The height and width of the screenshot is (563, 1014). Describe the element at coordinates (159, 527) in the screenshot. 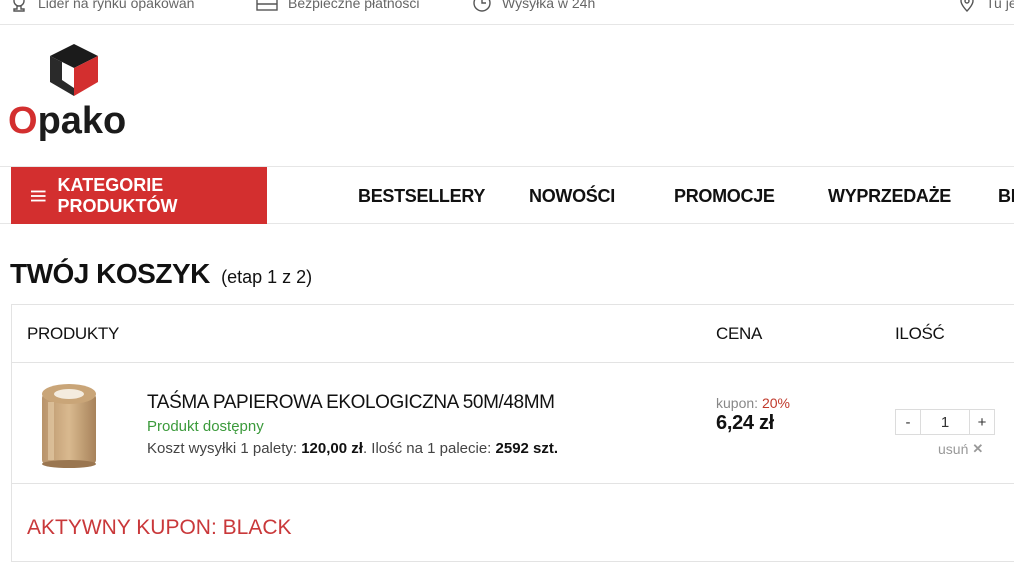

I see `active-coupon-text: AKTYWNY KUPON: BLACK` at that location.